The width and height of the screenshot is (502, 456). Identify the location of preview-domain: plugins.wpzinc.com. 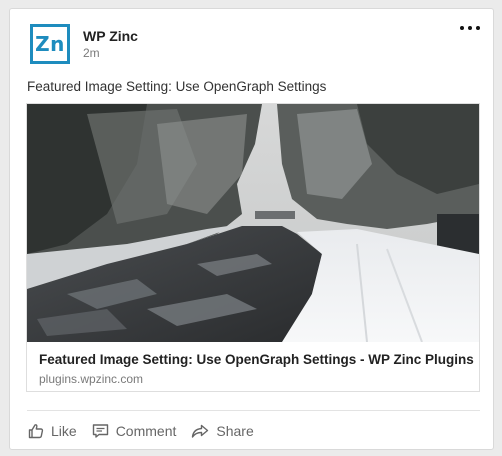
(91, 379).